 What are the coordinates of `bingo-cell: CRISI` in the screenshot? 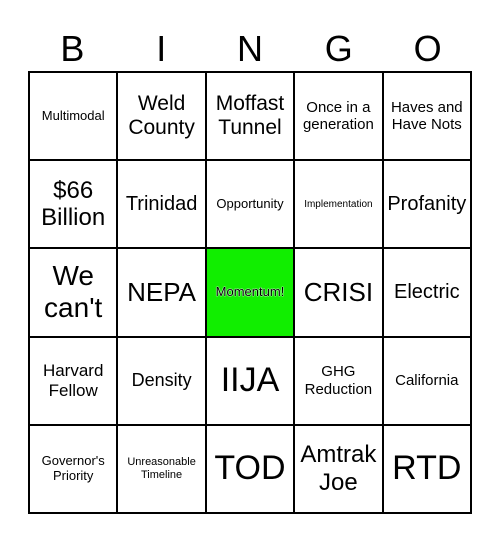 It's located at (338, 292).